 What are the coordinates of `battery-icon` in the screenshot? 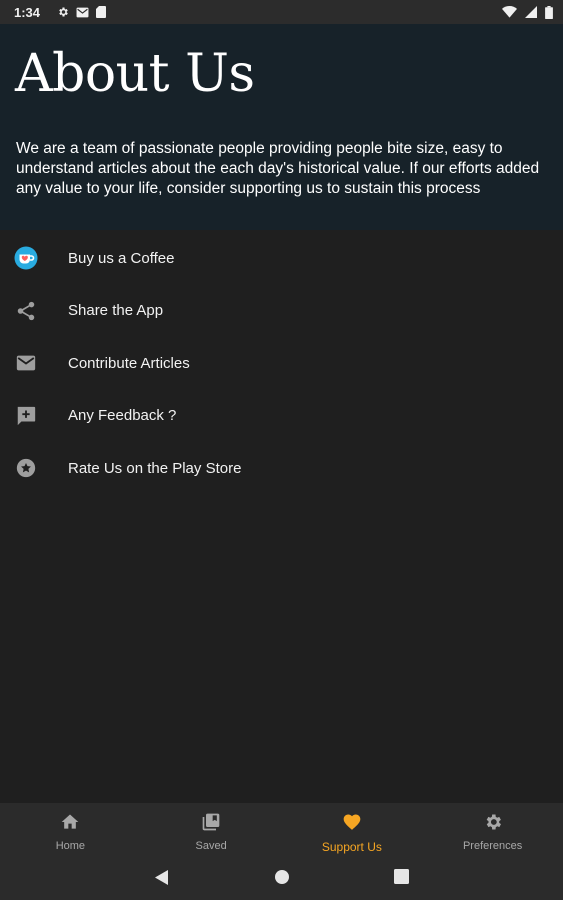 It's located at (549, 12).